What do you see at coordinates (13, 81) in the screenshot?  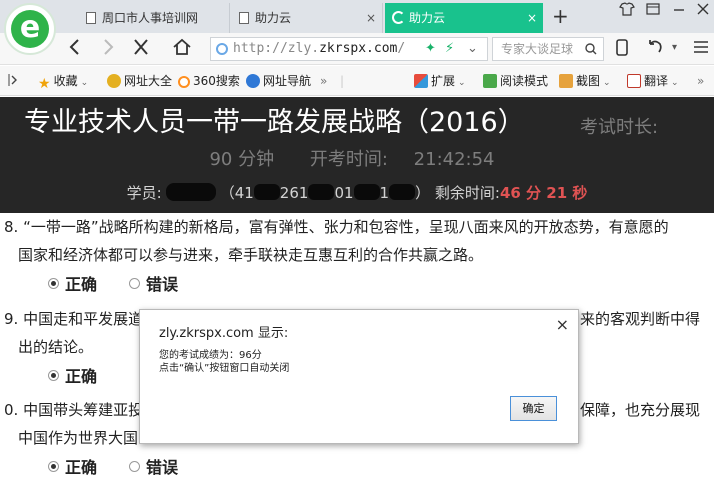 I see `sidebar-toggle-icon` at bounding box center [13, 81].